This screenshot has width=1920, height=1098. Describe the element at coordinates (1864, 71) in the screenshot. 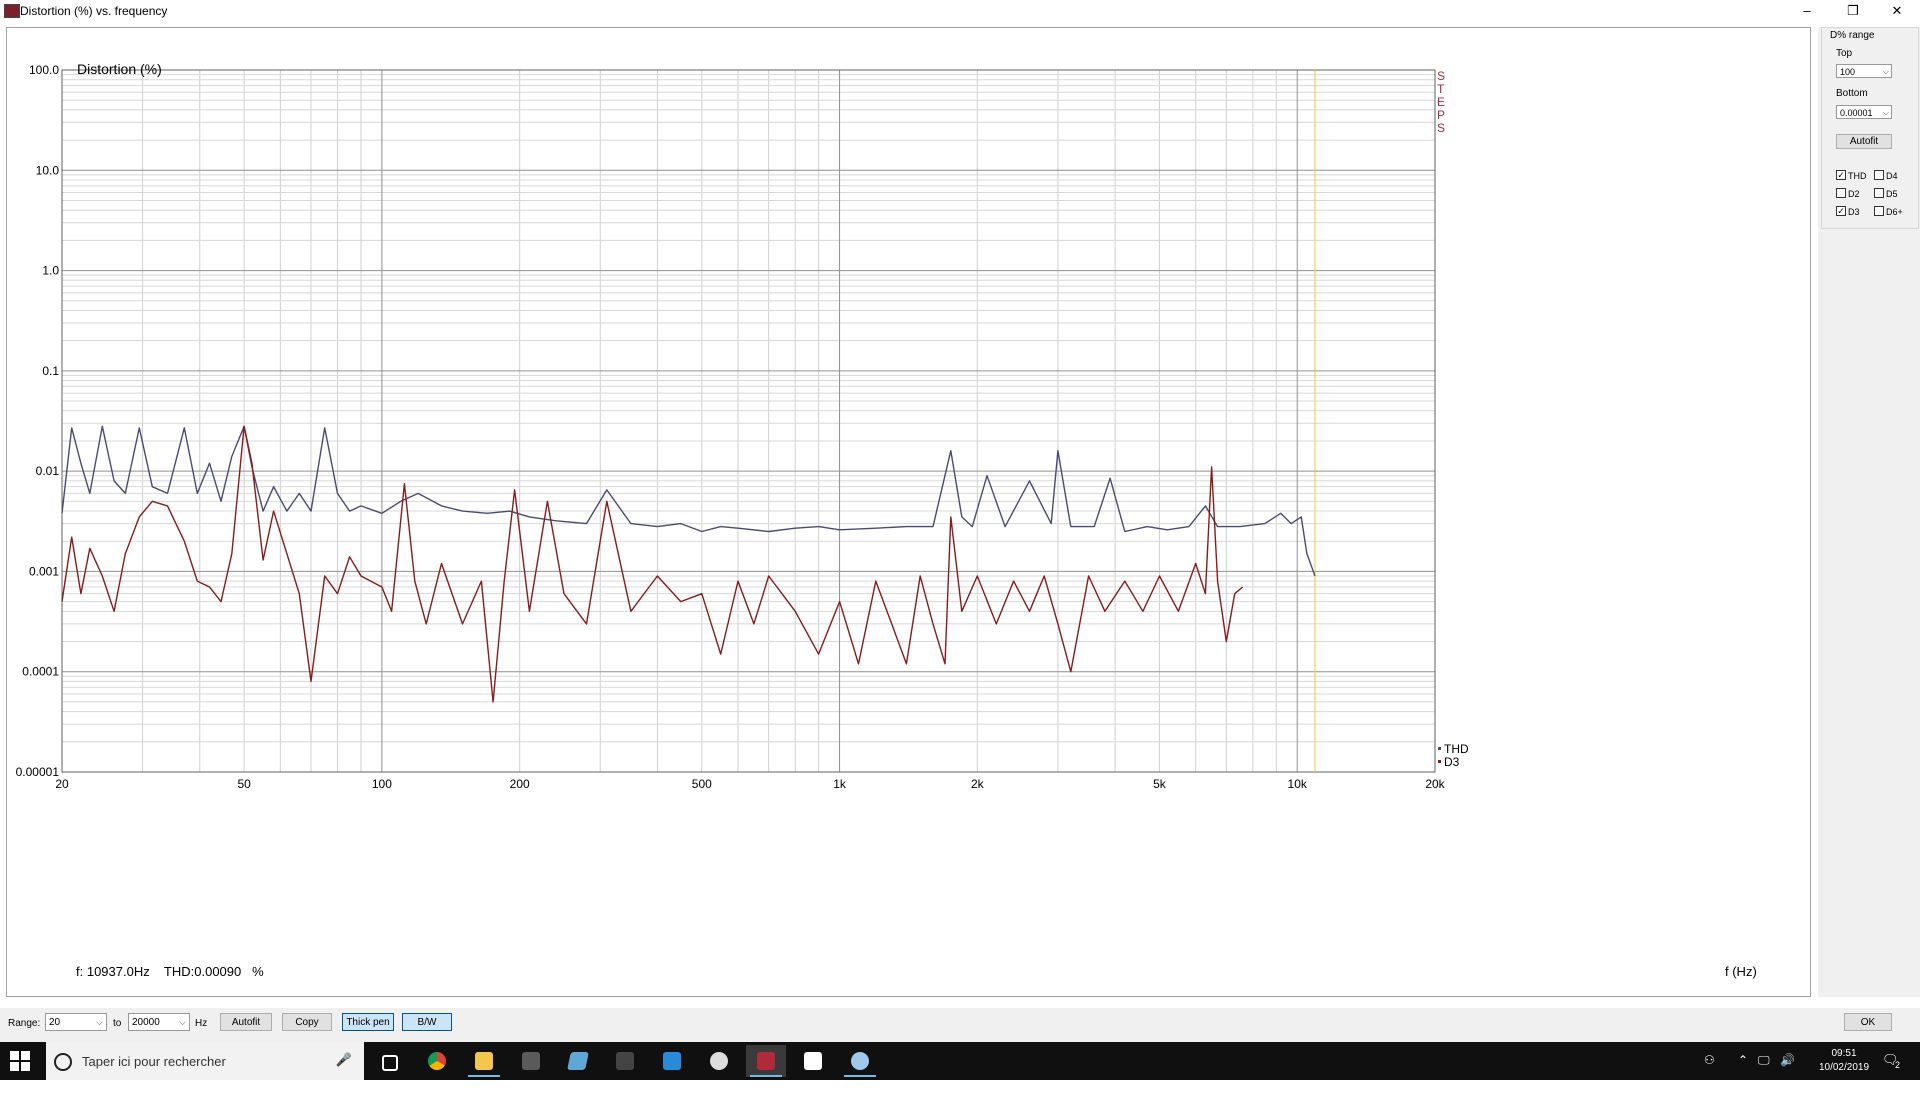

I see `top-select: 100 ⌵` at that location.